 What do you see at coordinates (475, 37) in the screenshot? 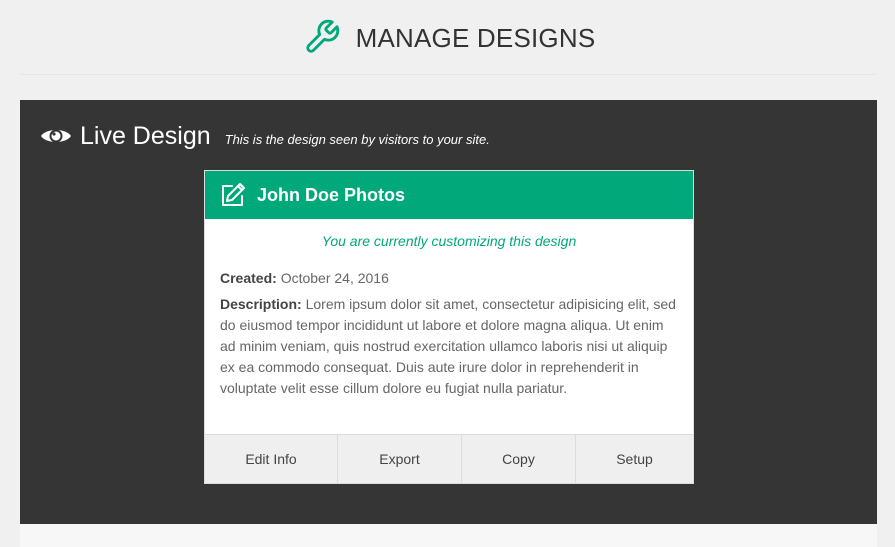
I see `page-title: MANAGE DESIGNS` at bounding box center [475, 37].